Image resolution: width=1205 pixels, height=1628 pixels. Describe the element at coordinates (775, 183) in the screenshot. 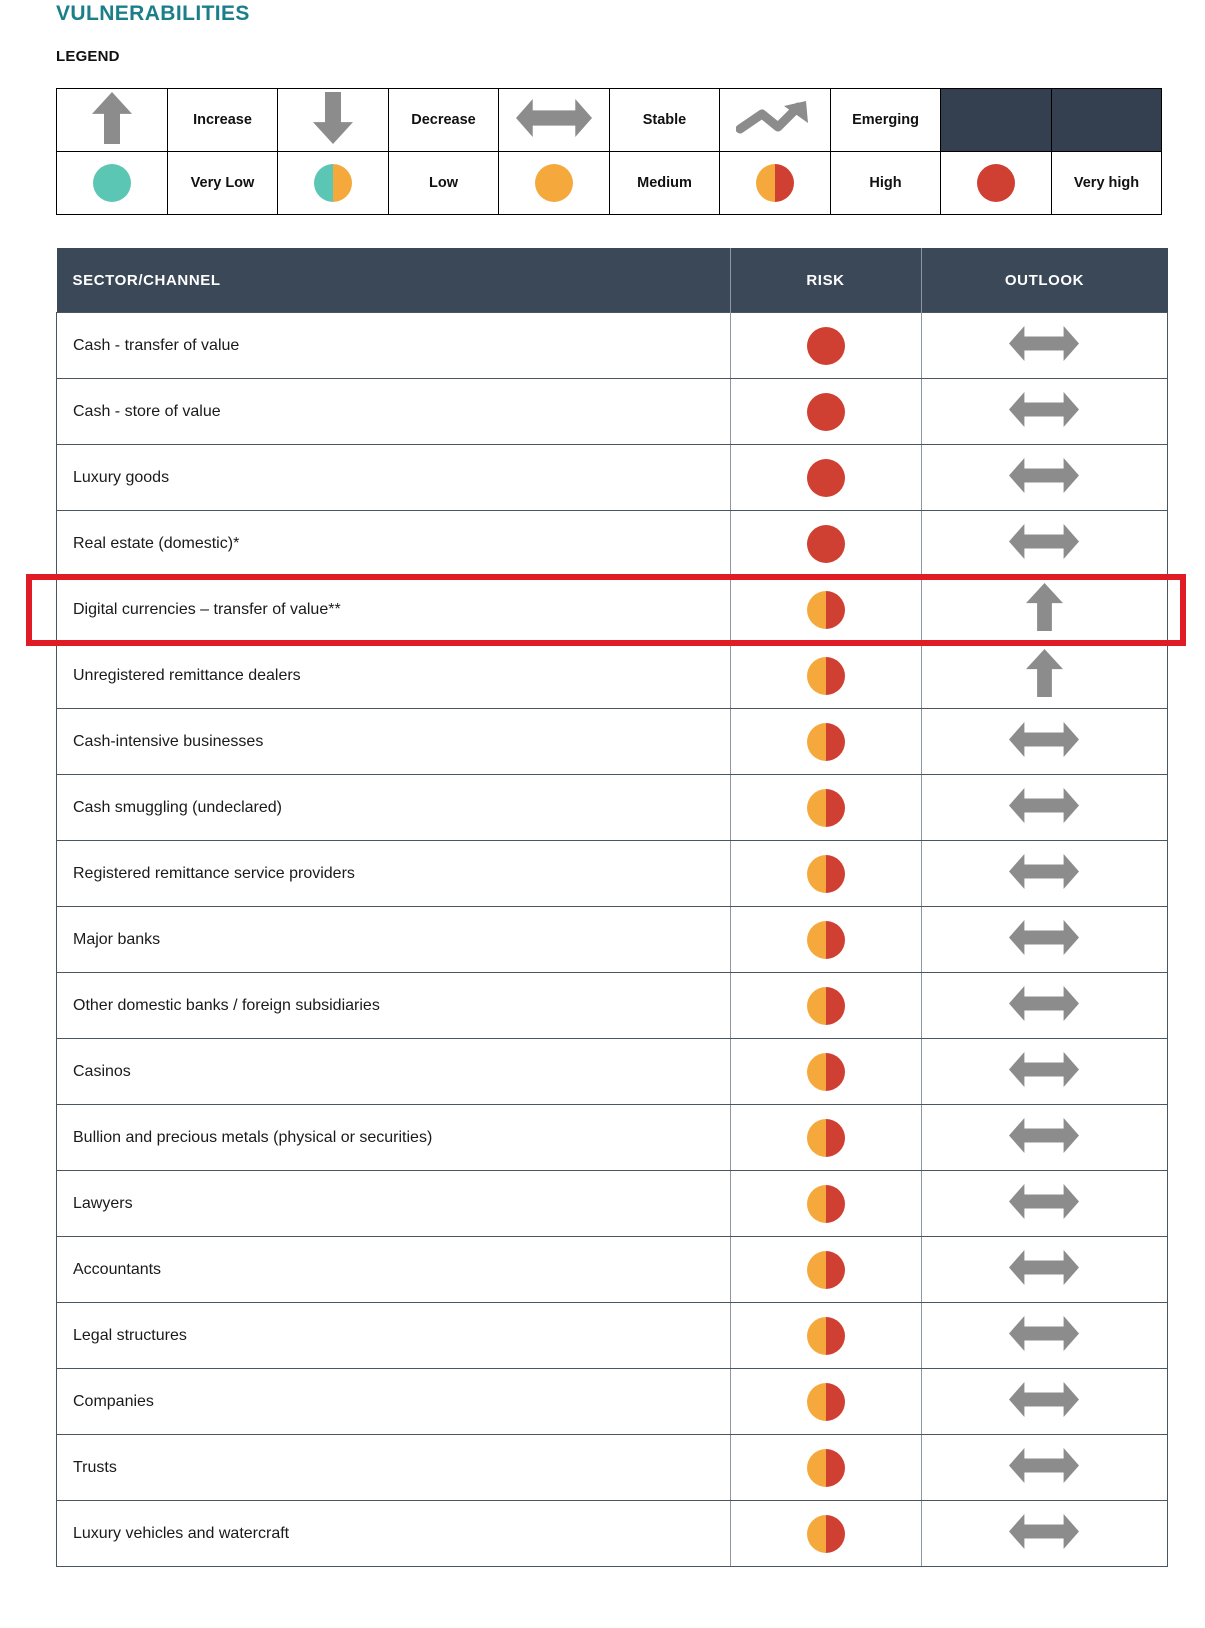

I see `legend-icon-circle-high` at that location.